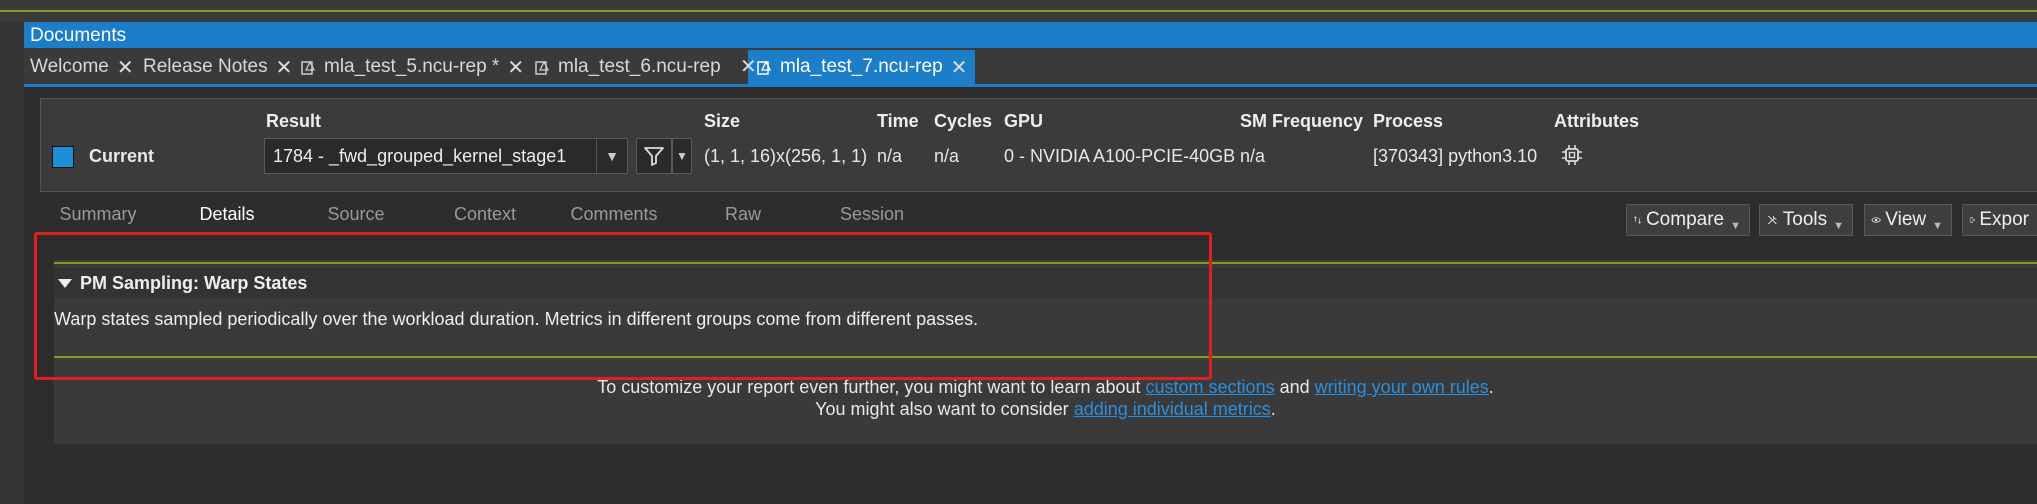 The image size is (2037, 504). I want to click on current-label: Current, so click(122, 156).